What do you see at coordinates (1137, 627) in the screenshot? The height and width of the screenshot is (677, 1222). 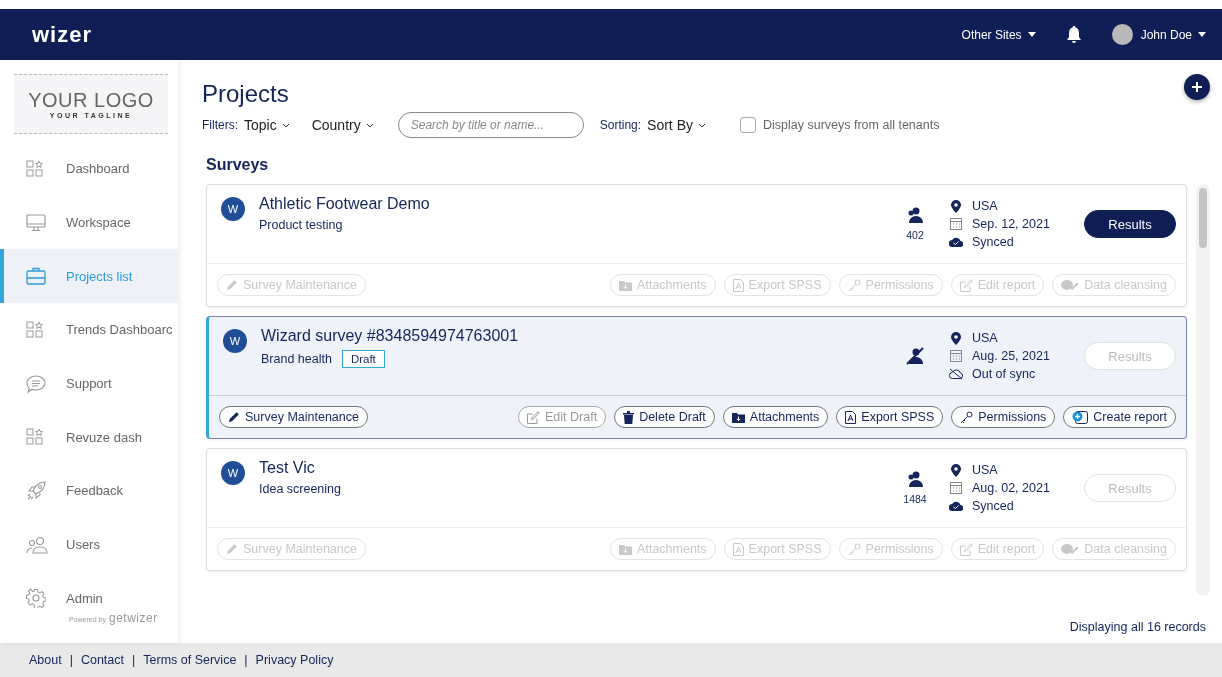 I see `records-count: Displaying all 16 records` at bounding box center [1137, 627].